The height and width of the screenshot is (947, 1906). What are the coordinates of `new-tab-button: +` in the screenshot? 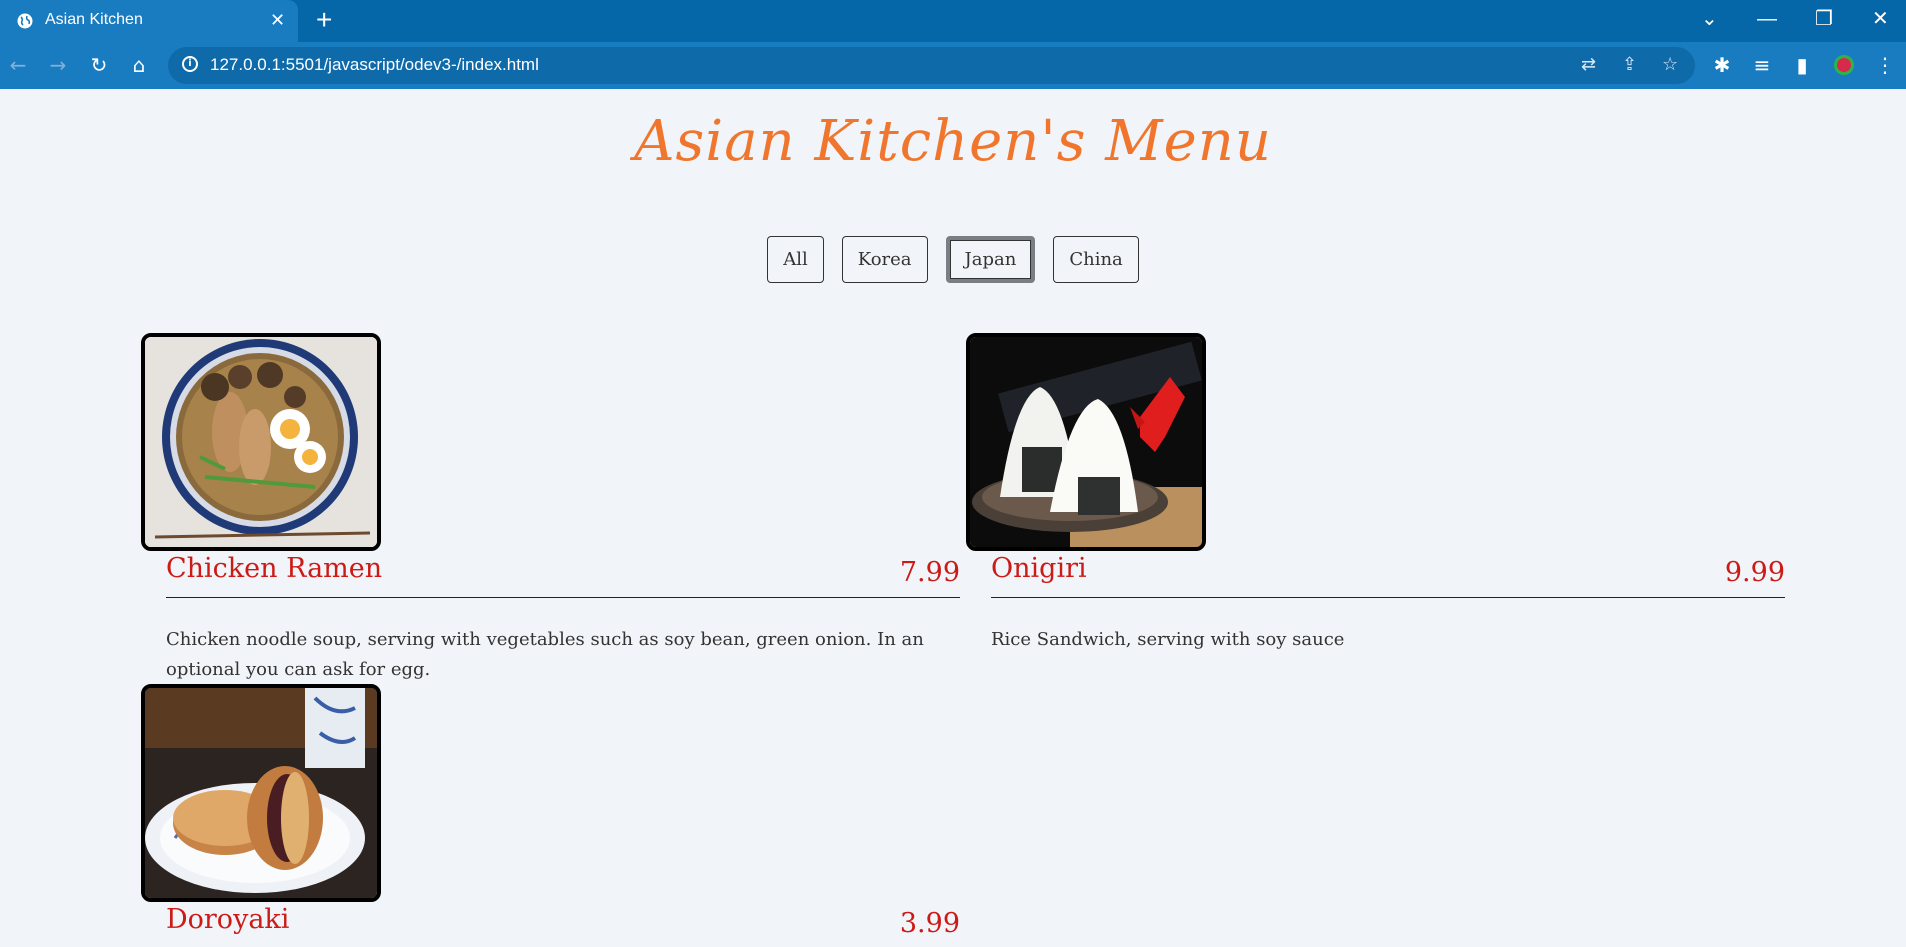 It's located at (324, 20).